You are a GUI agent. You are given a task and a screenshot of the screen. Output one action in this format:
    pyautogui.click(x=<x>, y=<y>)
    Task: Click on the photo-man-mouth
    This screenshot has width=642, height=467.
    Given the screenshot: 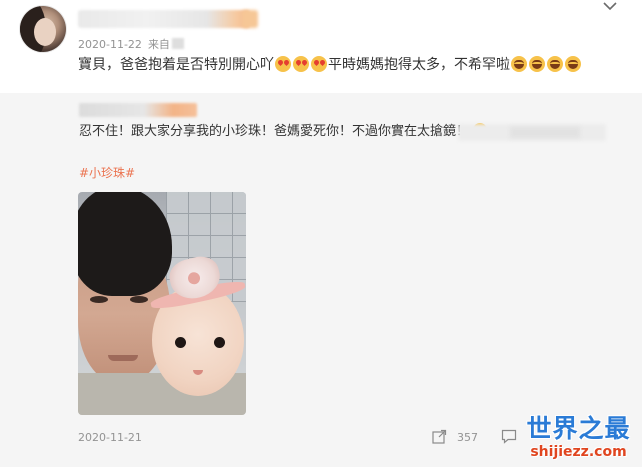 What is the action you would take?
    pyautogui.click(x=123, y=358)
    